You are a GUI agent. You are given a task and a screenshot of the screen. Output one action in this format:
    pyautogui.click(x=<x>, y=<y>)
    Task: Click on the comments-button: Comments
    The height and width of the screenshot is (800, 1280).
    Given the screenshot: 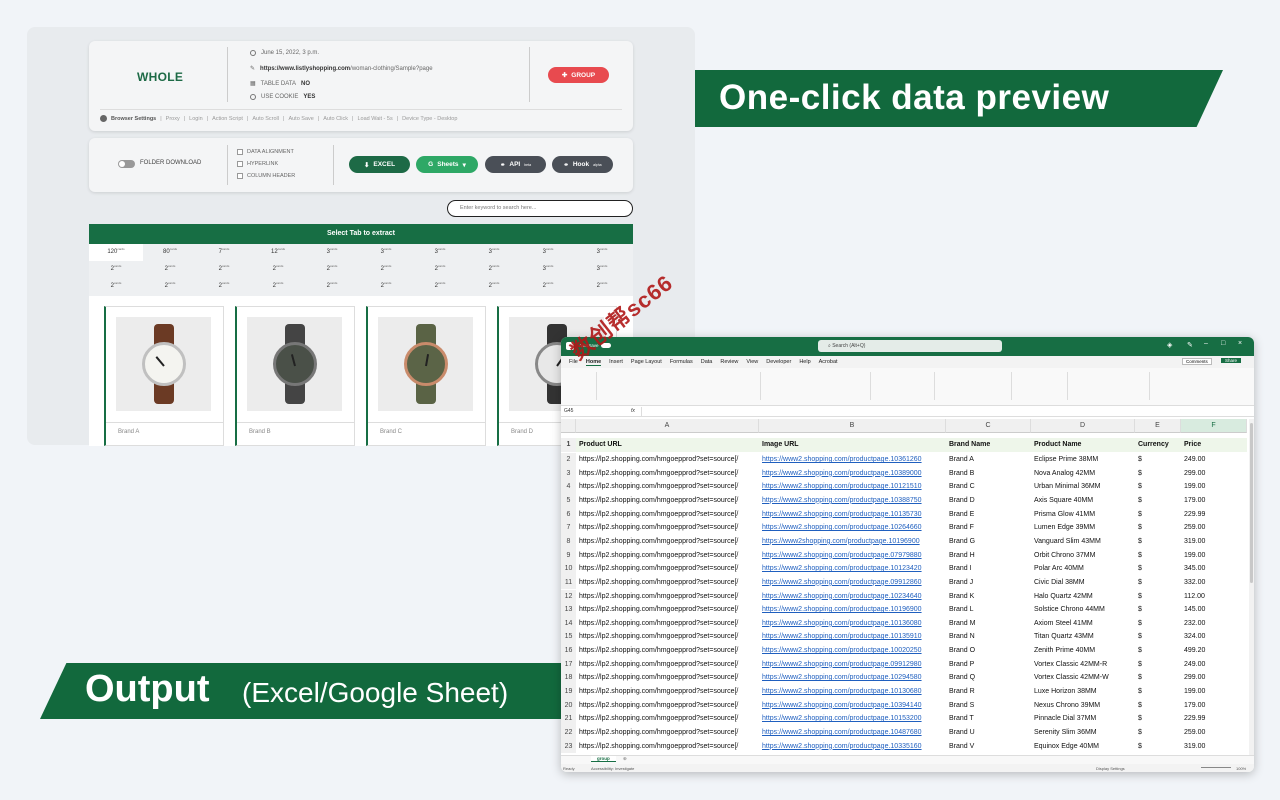 What is the action you would take?
    pyautogui.click(x=1197, y=361)
    